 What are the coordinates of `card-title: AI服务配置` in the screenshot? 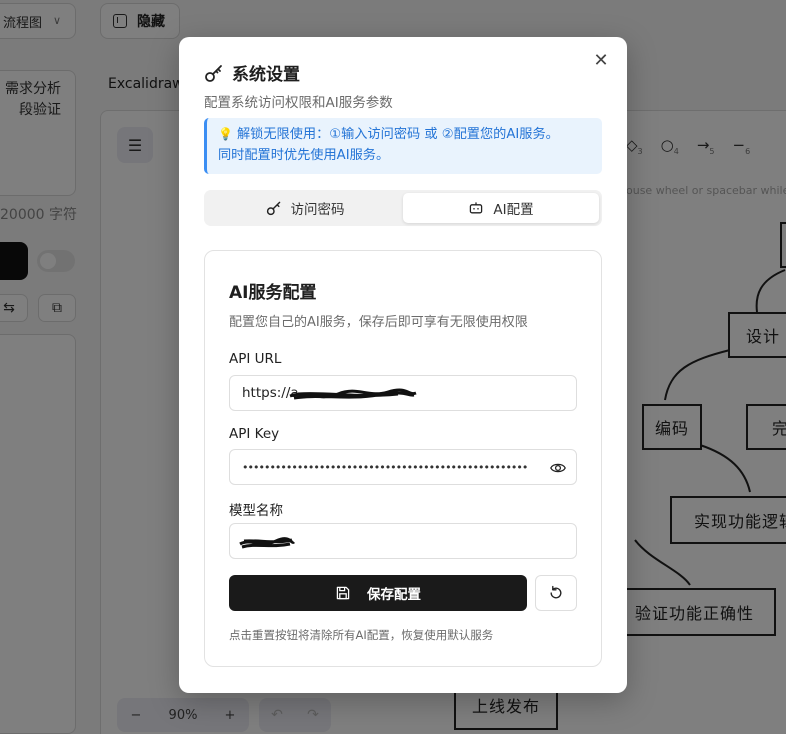 It's located at (273, 293).